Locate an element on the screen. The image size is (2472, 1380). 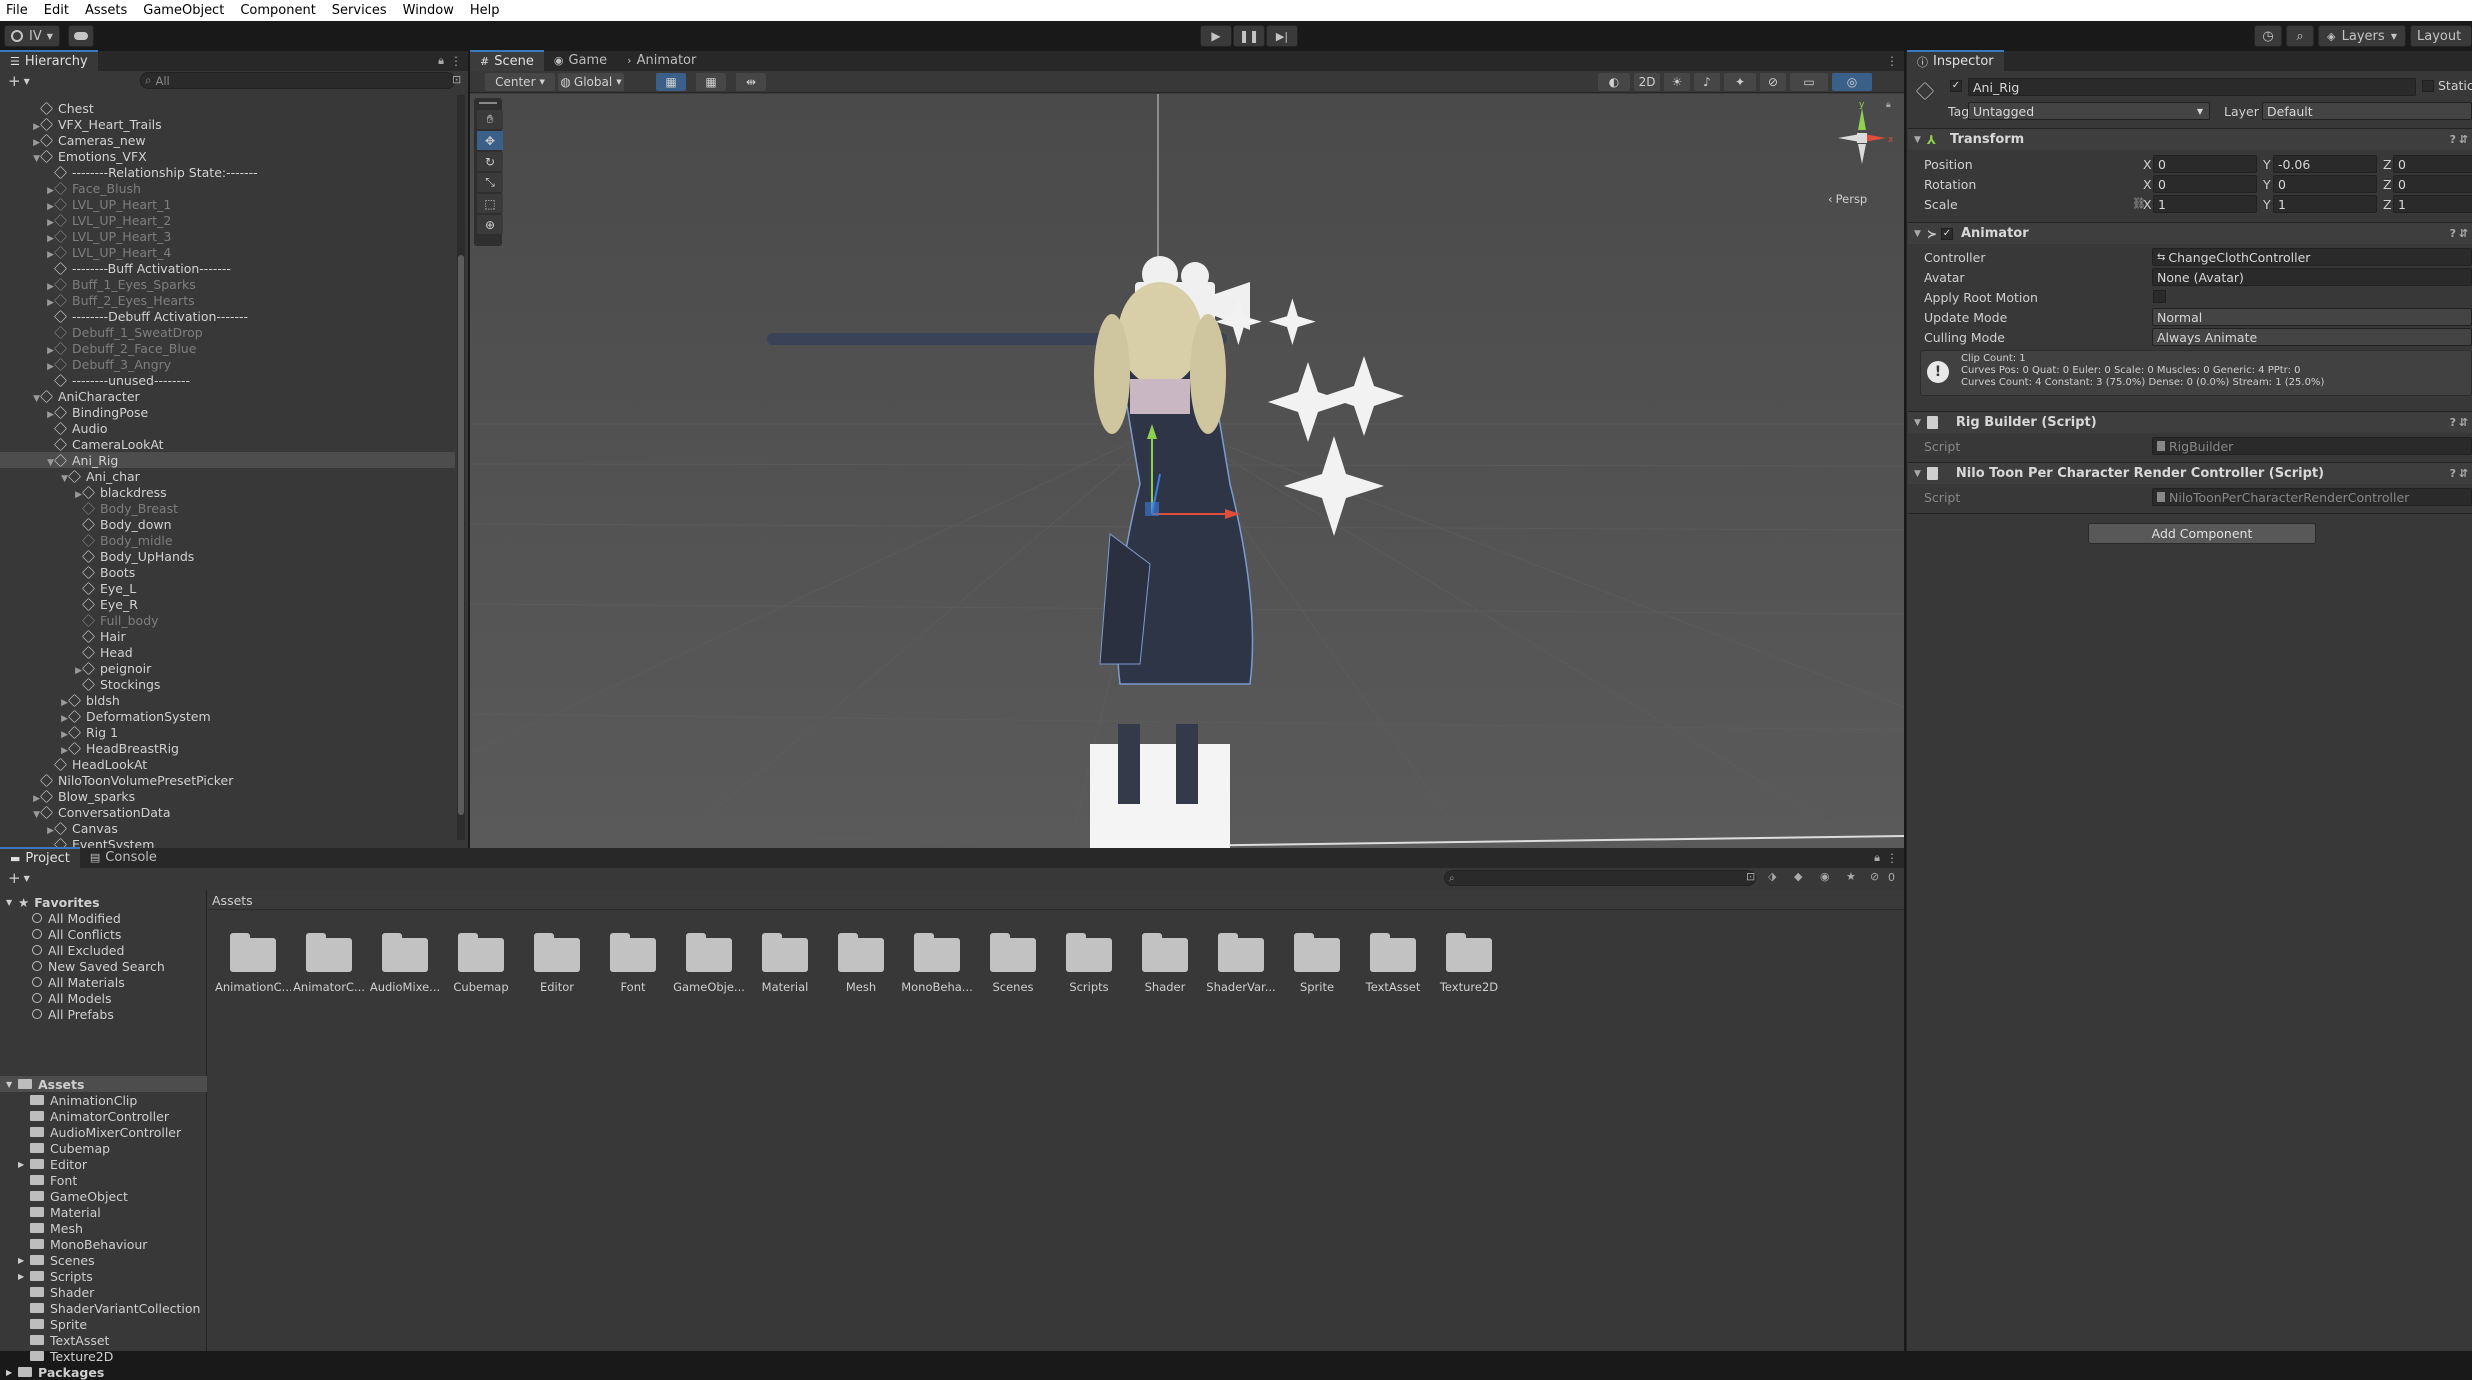
package-filter-icon: ◉ is located at coordinates (1825, 876).